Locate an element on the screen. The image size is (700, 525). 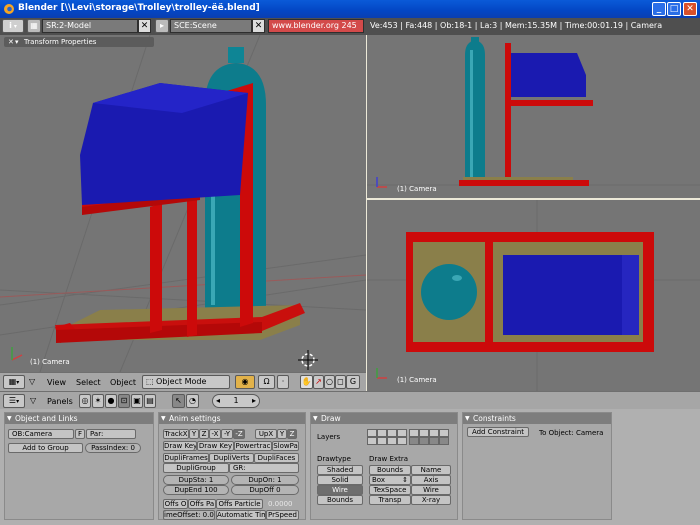
dup-off-field: DupOff 0 is located at coordinates (265, 490).